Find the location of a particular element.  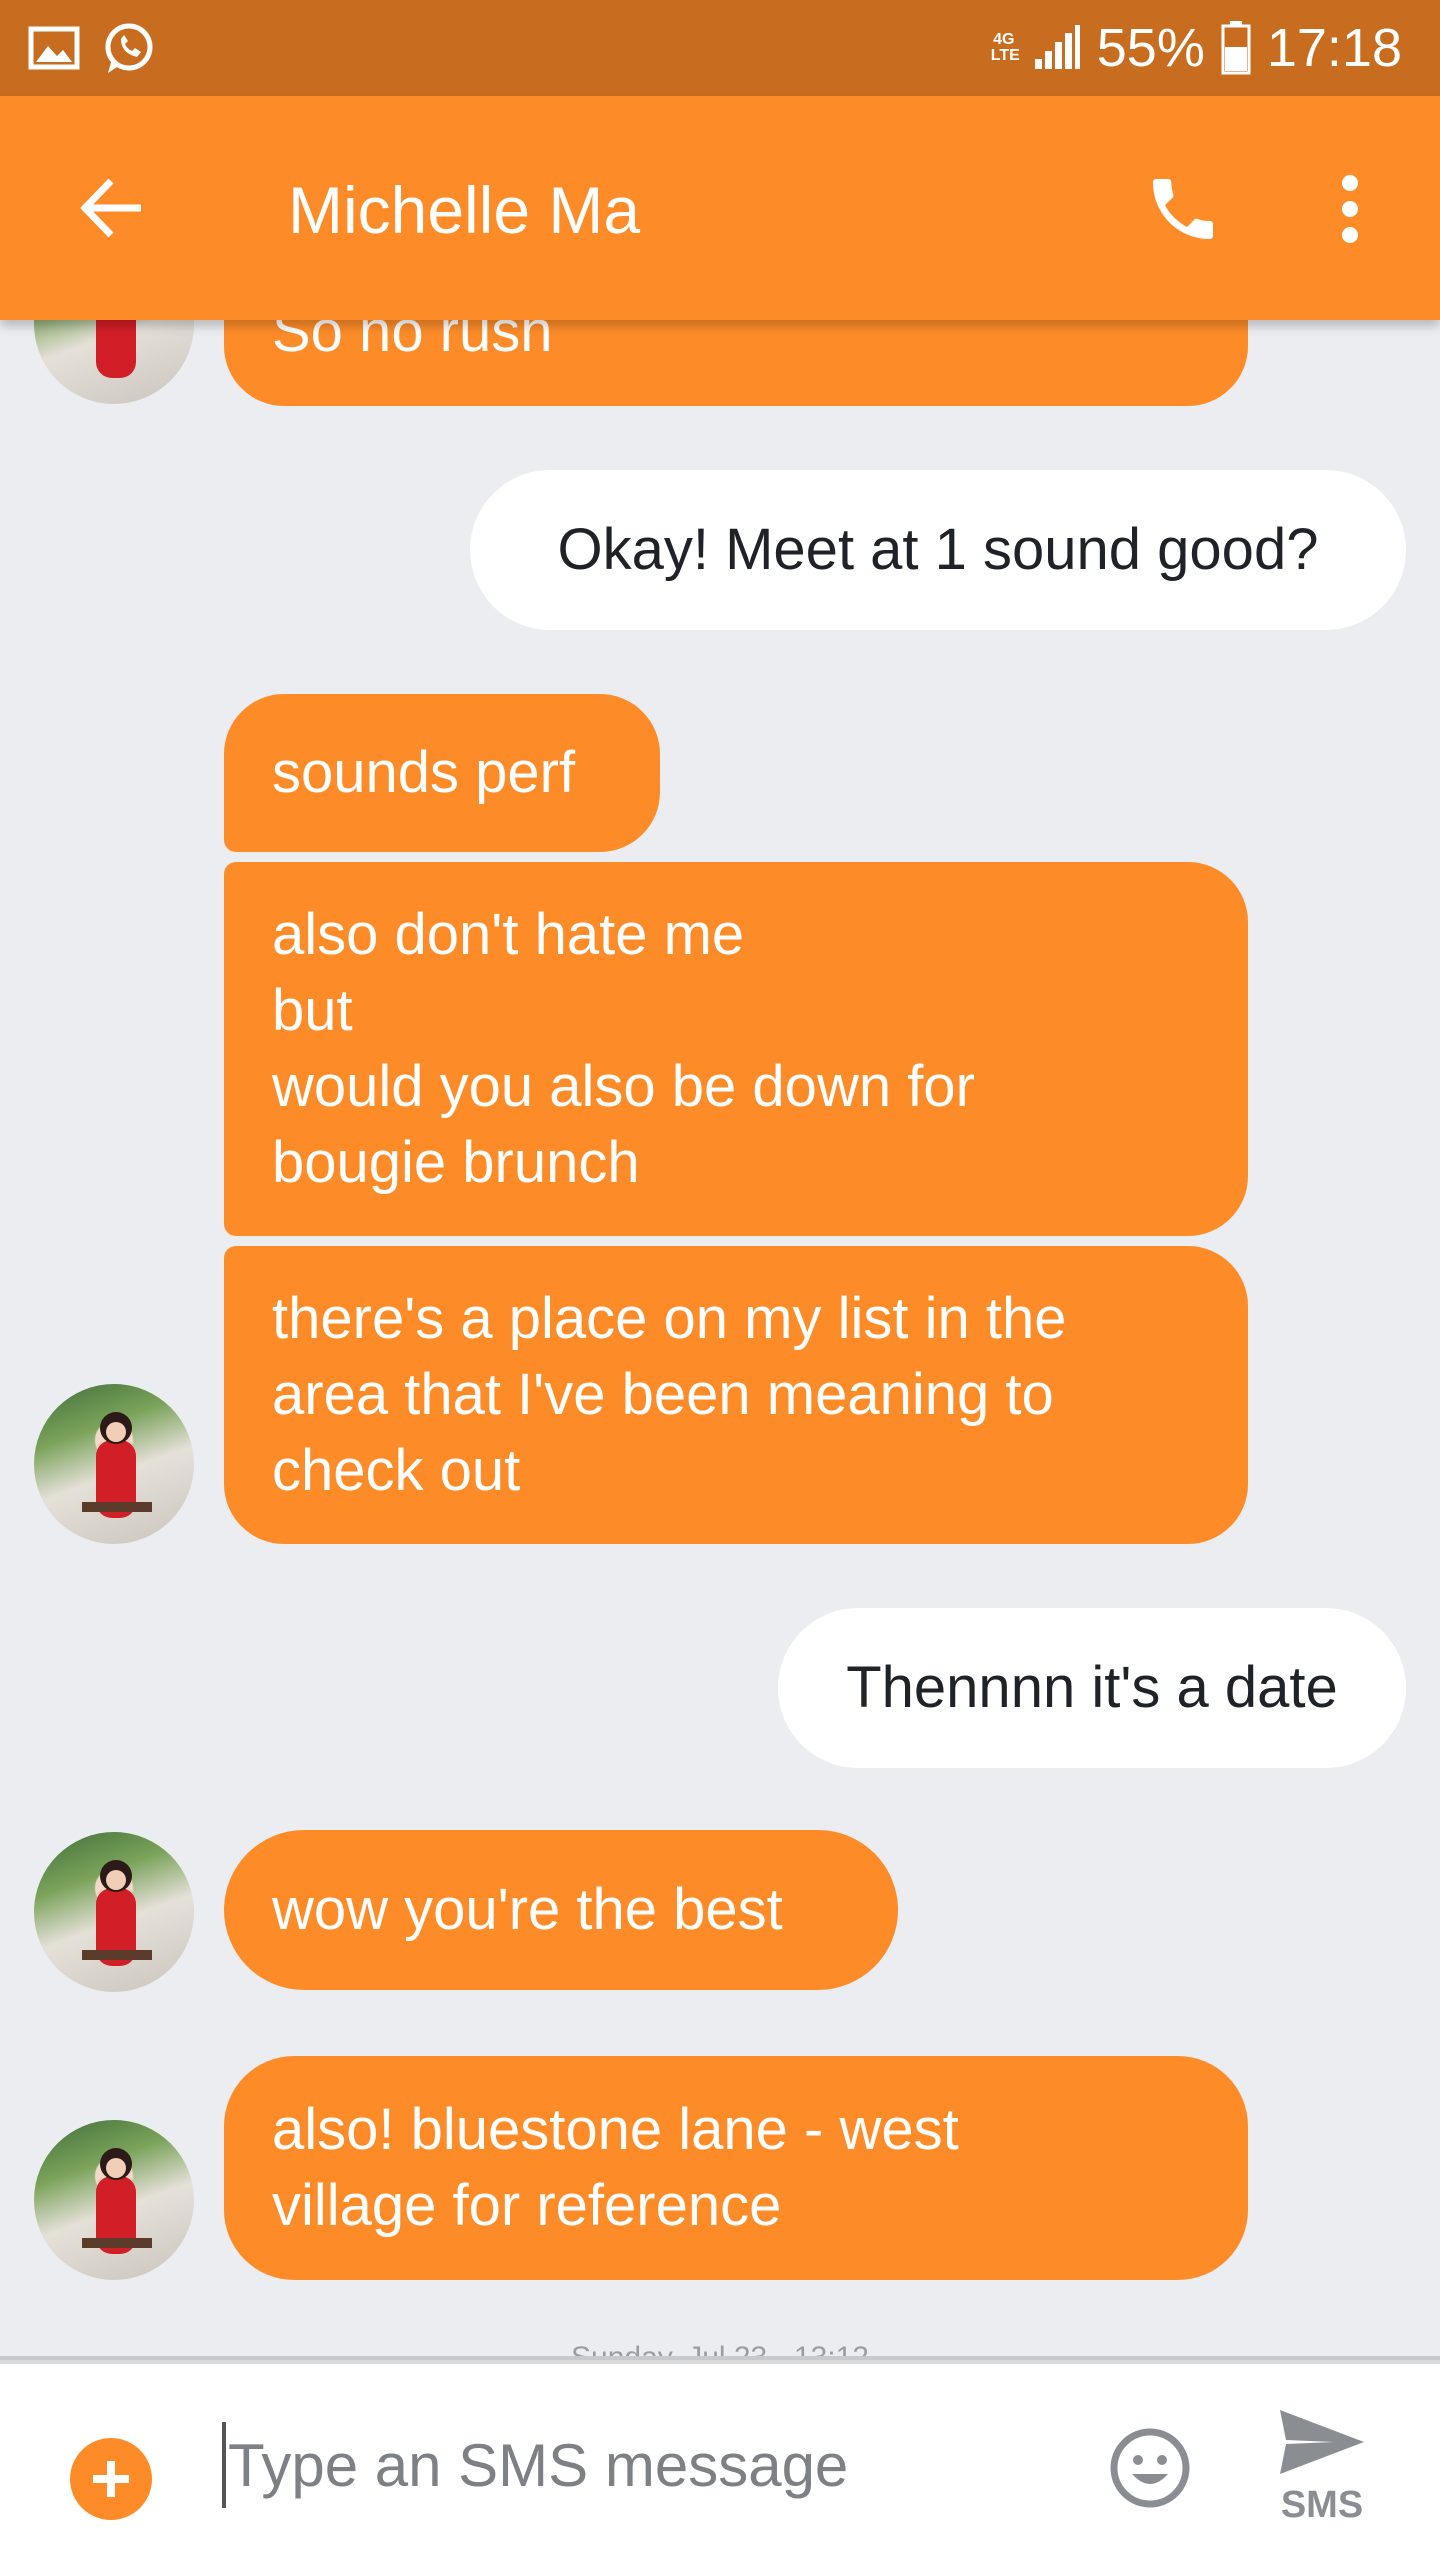

emoji-icon is located at coordinates (1150, 2468).